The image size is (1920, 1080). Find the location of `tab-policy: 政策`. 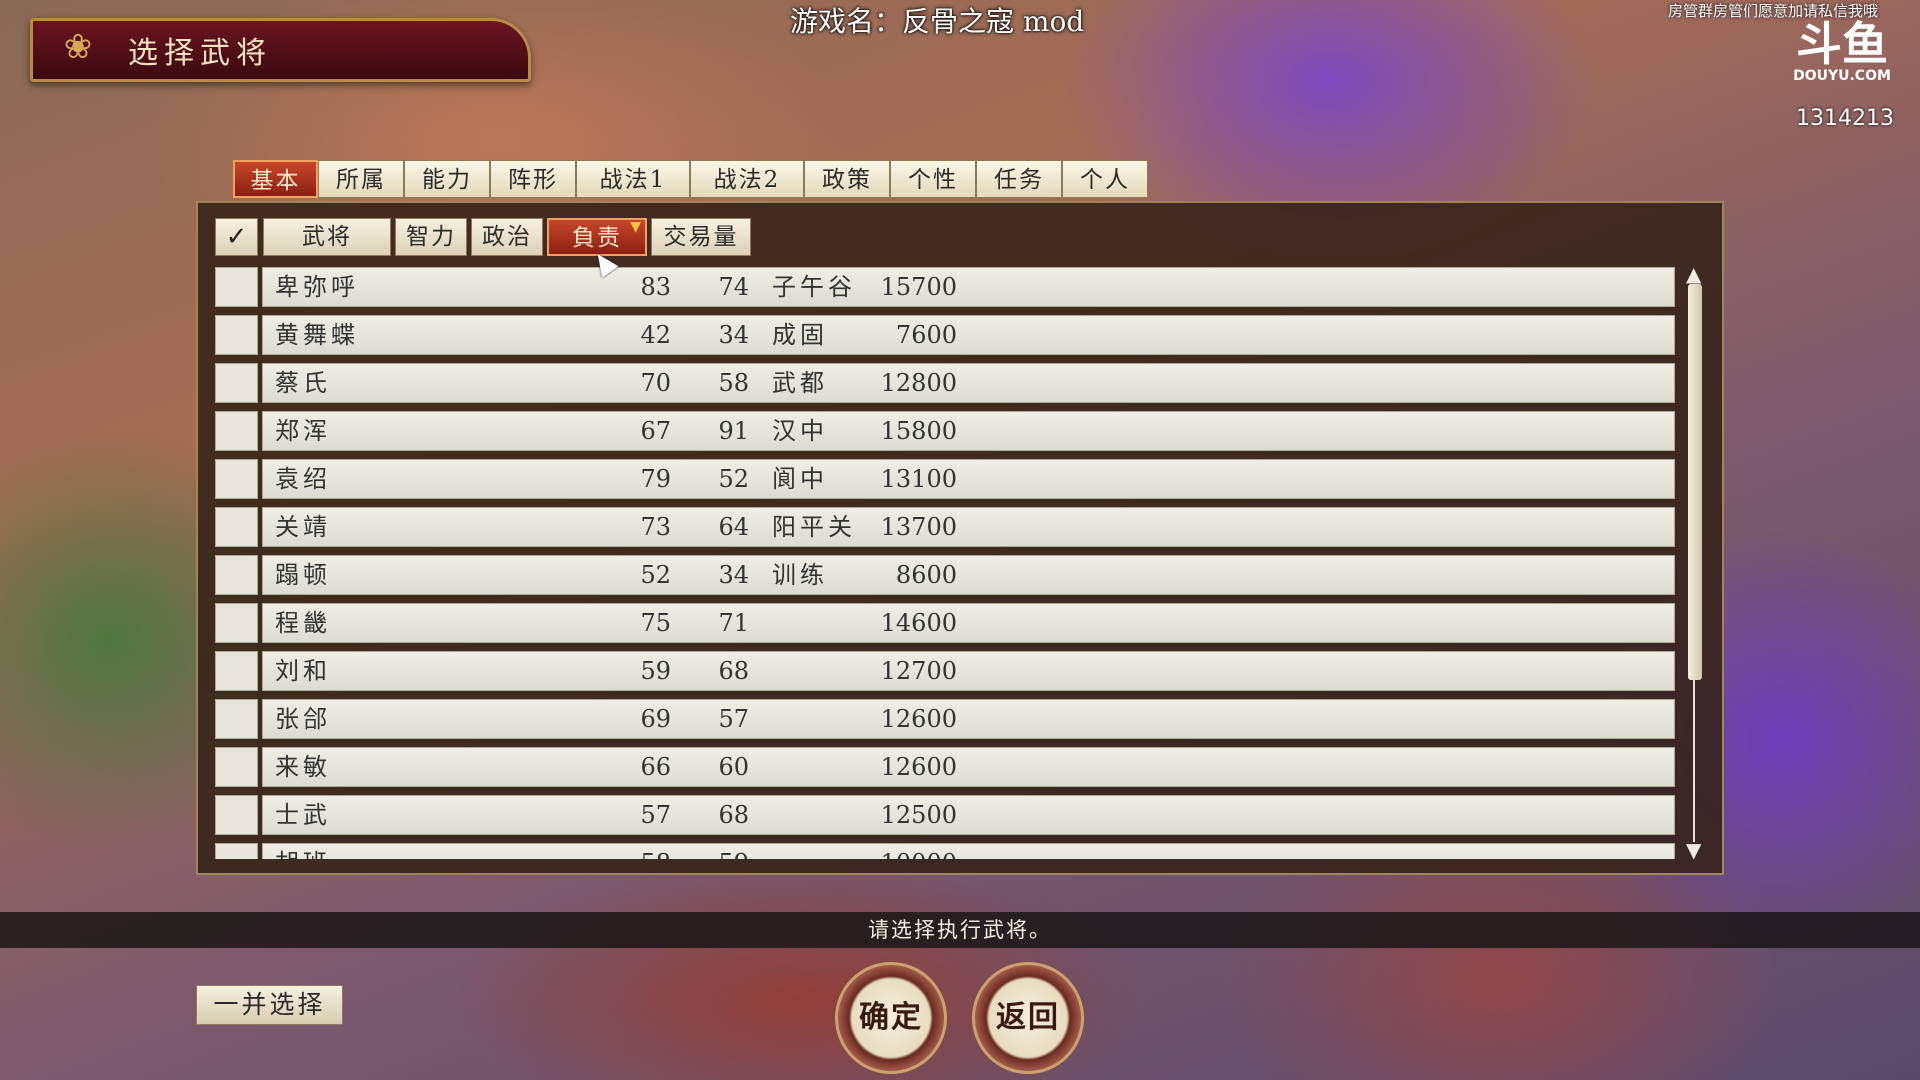

tab-policy: 政策 is located at coordinates (847, 179).